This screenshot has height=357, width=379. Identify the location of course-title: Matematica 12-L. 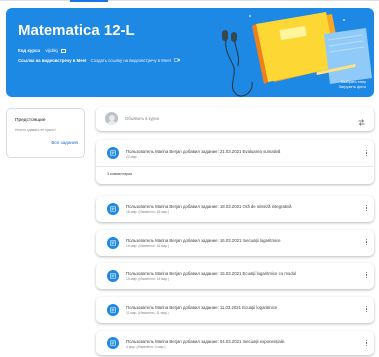
(76, 30).